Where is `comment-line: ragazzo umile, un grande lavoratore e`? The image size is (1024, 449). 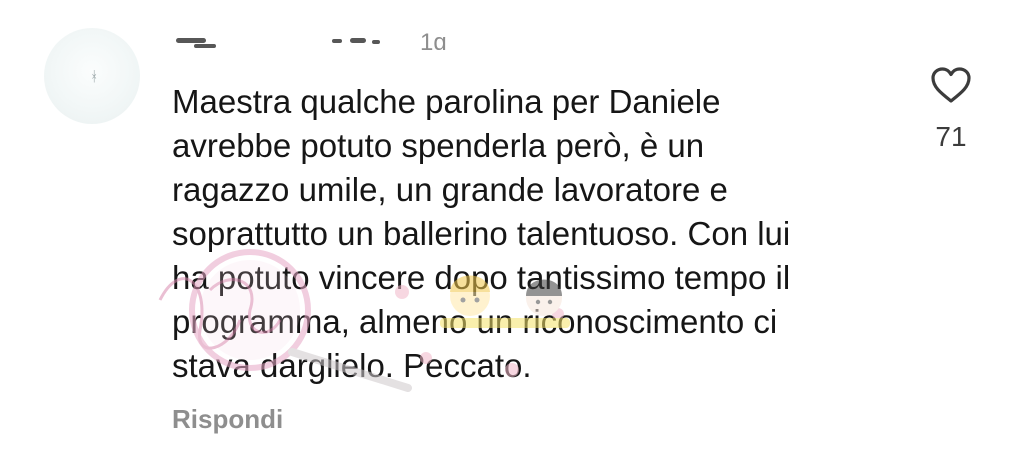
comment-line: ragazzo umile, un grande lavoratore e is located at coordinates (450, 189).